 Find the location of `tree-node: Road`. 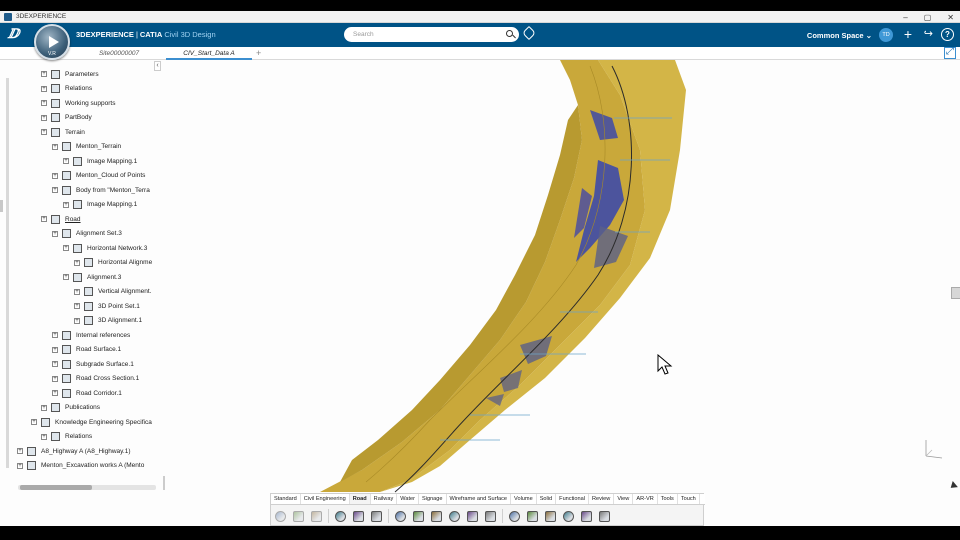

tree-node: Road is located at coordinates (66, 219).